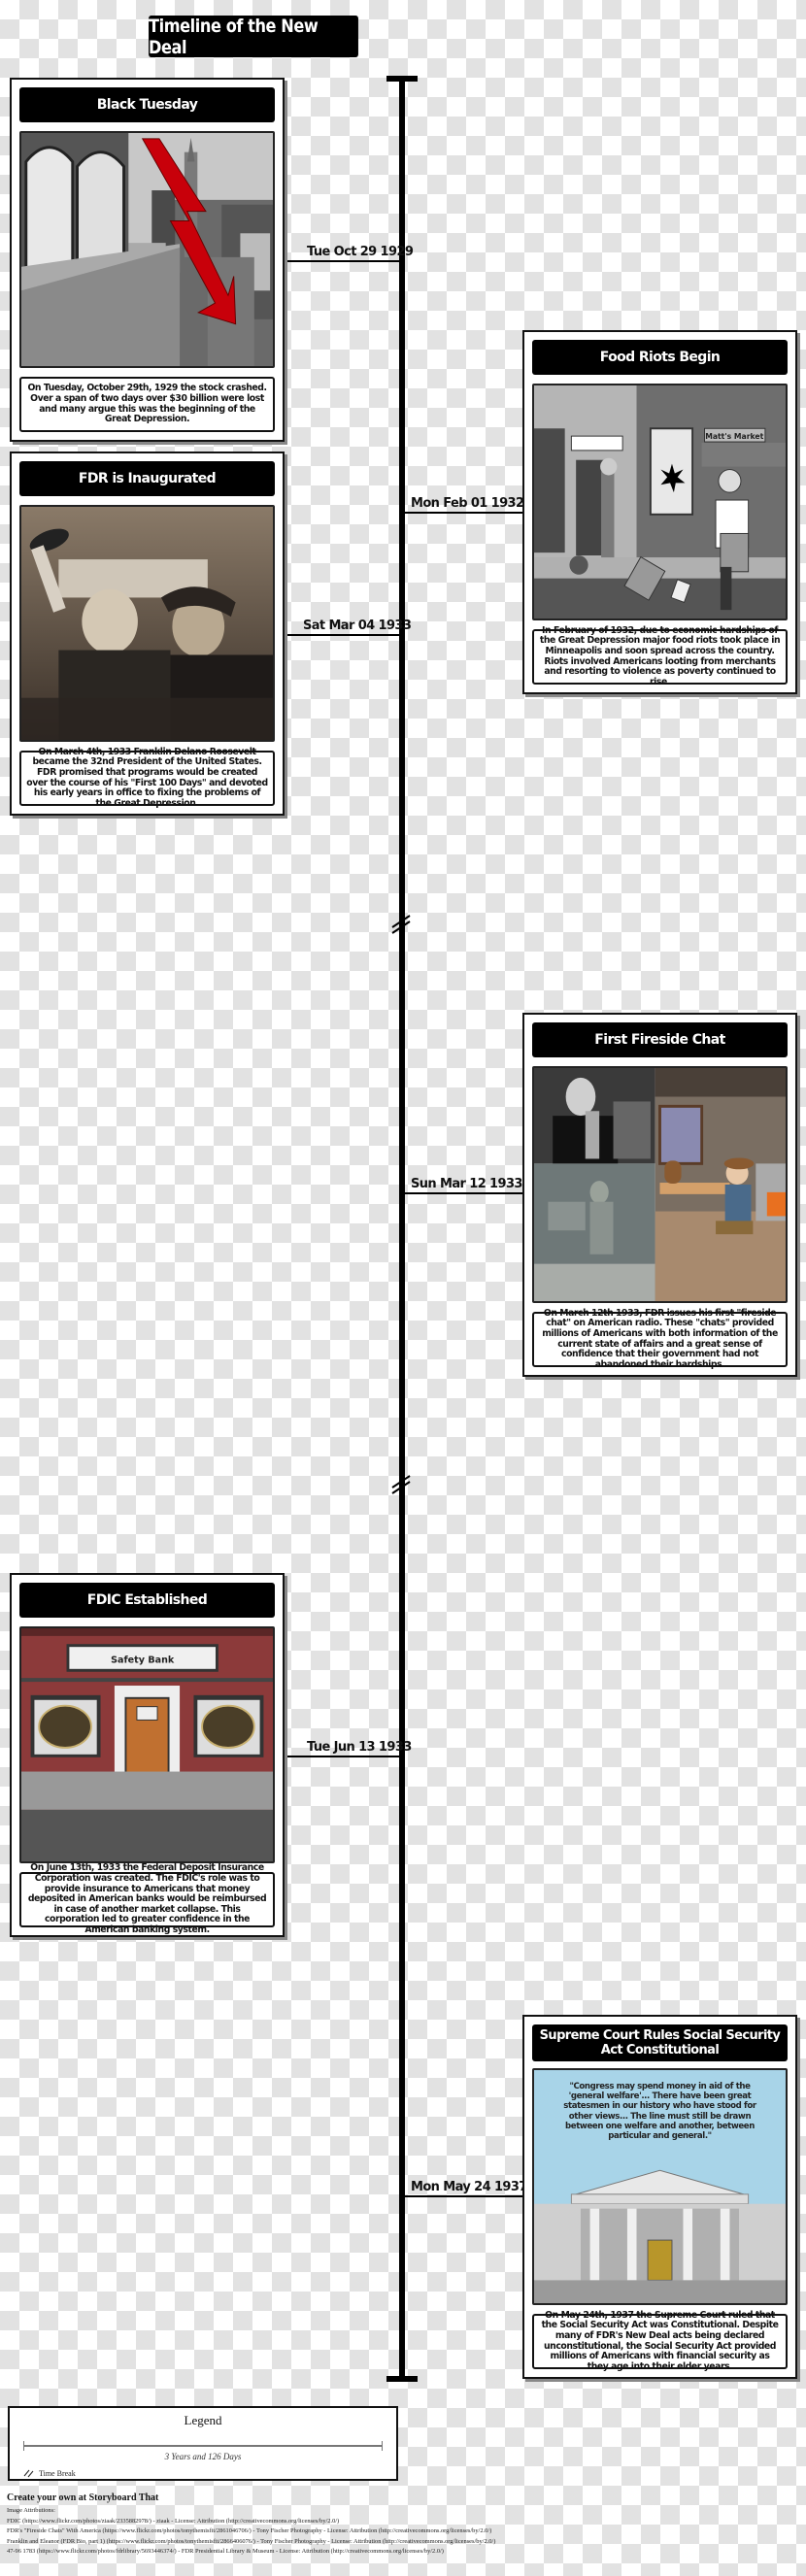 This screenshot has width=806, height=2576. What do you see at coordinates (147, 624) in the screenshot?
I see `fdr-inauguration-photo` at bounding box center [147, 624].